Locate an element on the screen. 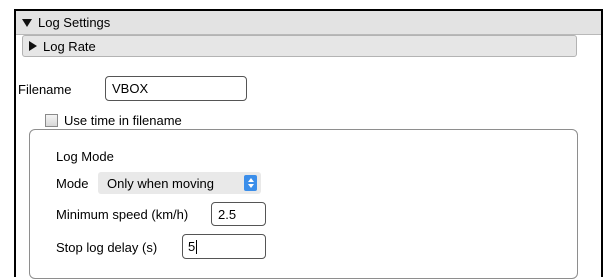  log-mode-title: Log Mode is located at coordinates (85, 156).